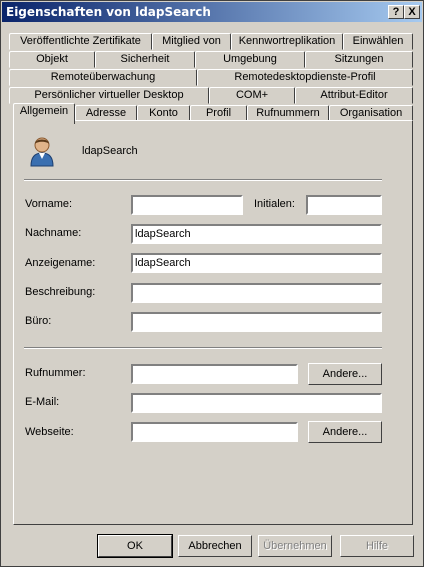 Image resolution: width=424 pixels, height=567 pixels. I want to click on vorname-input, so click(187, 205).